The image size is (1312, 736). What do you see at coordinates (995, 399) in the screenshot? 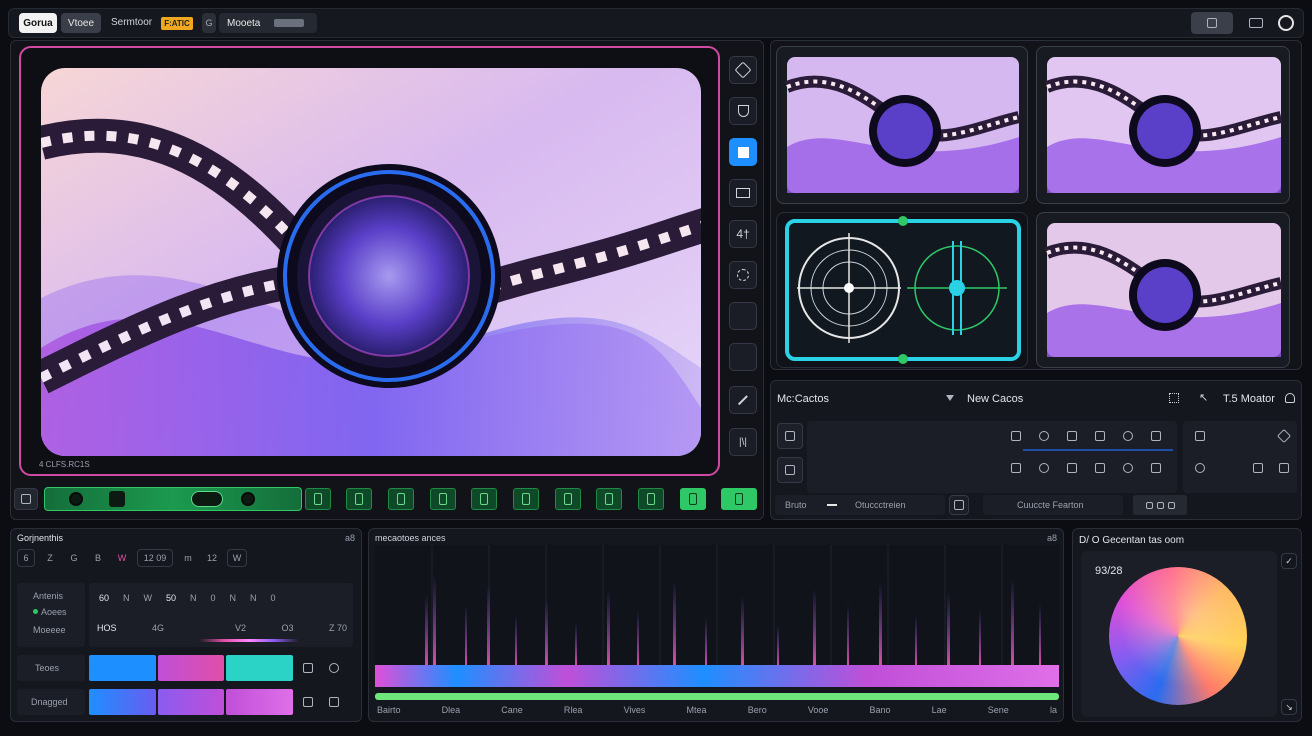
I see `media-filter-label: New Cacos` at bounding box center [995, 399].